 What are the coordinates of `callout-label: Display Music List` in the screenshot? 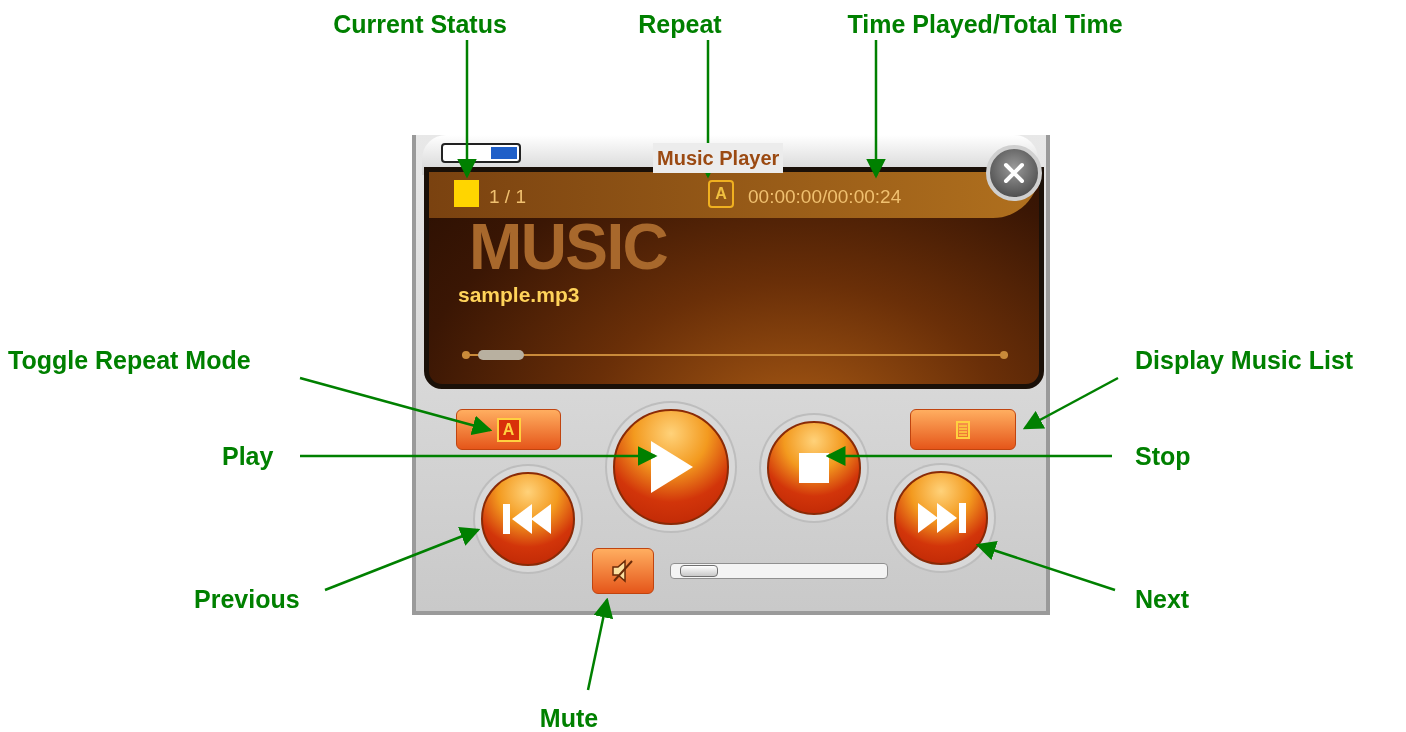 It's located at (1244, 360).